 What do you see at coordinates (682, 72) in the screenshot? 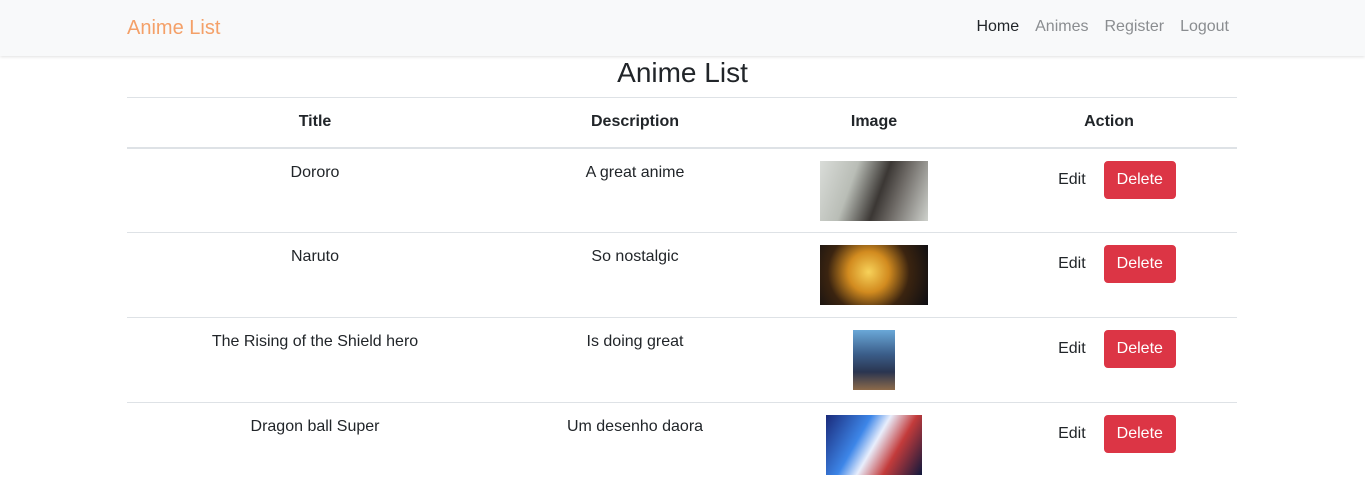
I see `page-title: Anime List` at bounding box center [682, 72].